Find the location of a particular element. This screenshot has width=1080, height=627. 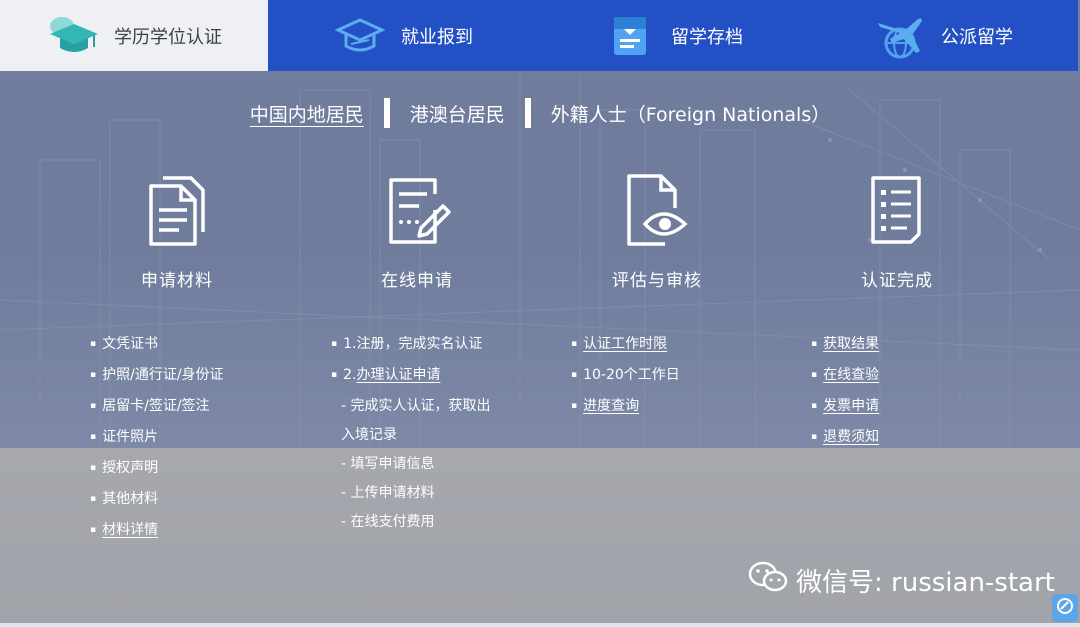

airplane-globe-icon is located at coordinates (900, 36).